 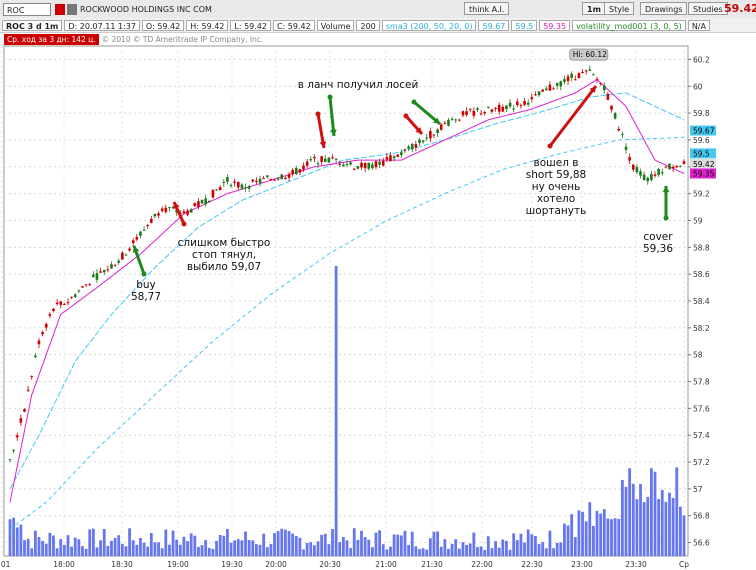 What do you see at coordinates (698, 220) in the screenshot?
I see `axis-tick-label: 59` at bounding box center [698, 220].